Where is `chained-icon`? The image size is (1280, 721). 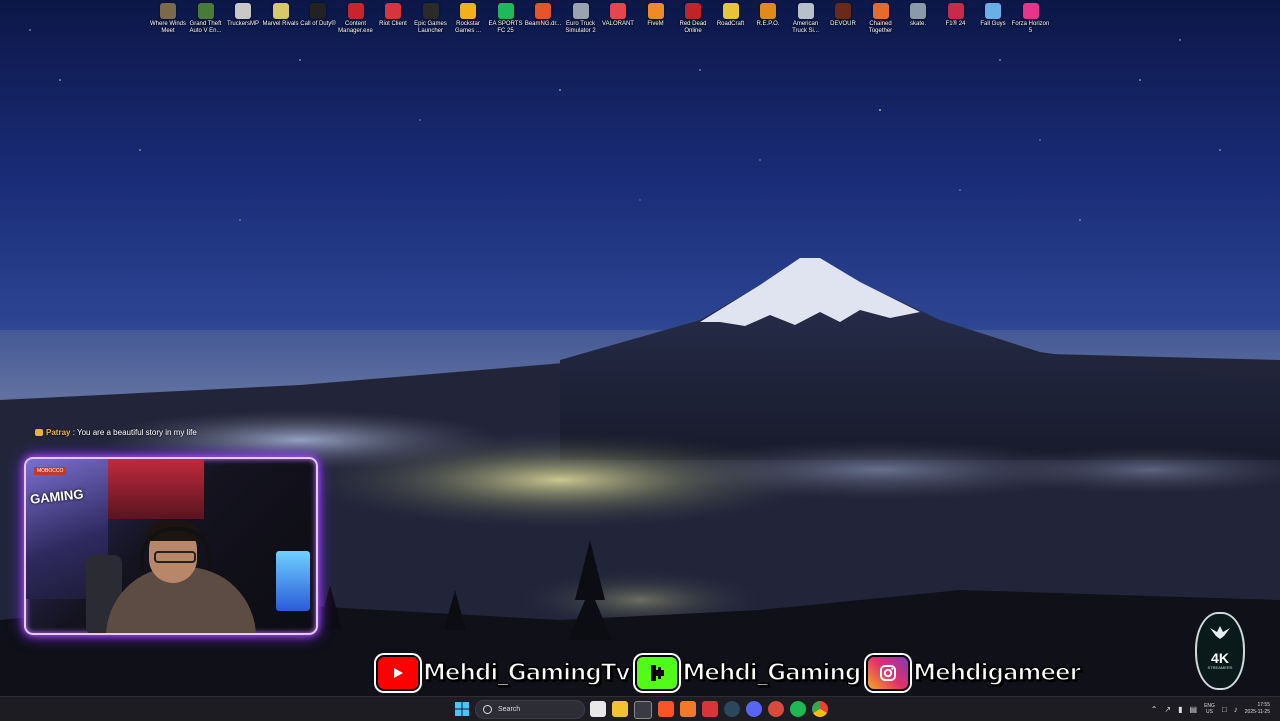 chained-icon is located at coordinates (880, 11).